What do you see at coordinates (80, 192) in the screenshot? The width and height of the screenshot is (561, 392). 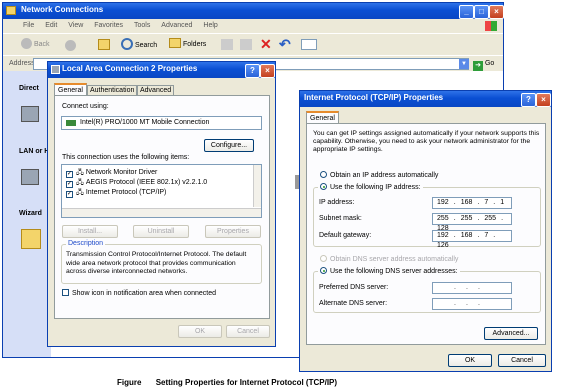 I see `protocol-icon: 🖧` at bounding box center [80, 192].